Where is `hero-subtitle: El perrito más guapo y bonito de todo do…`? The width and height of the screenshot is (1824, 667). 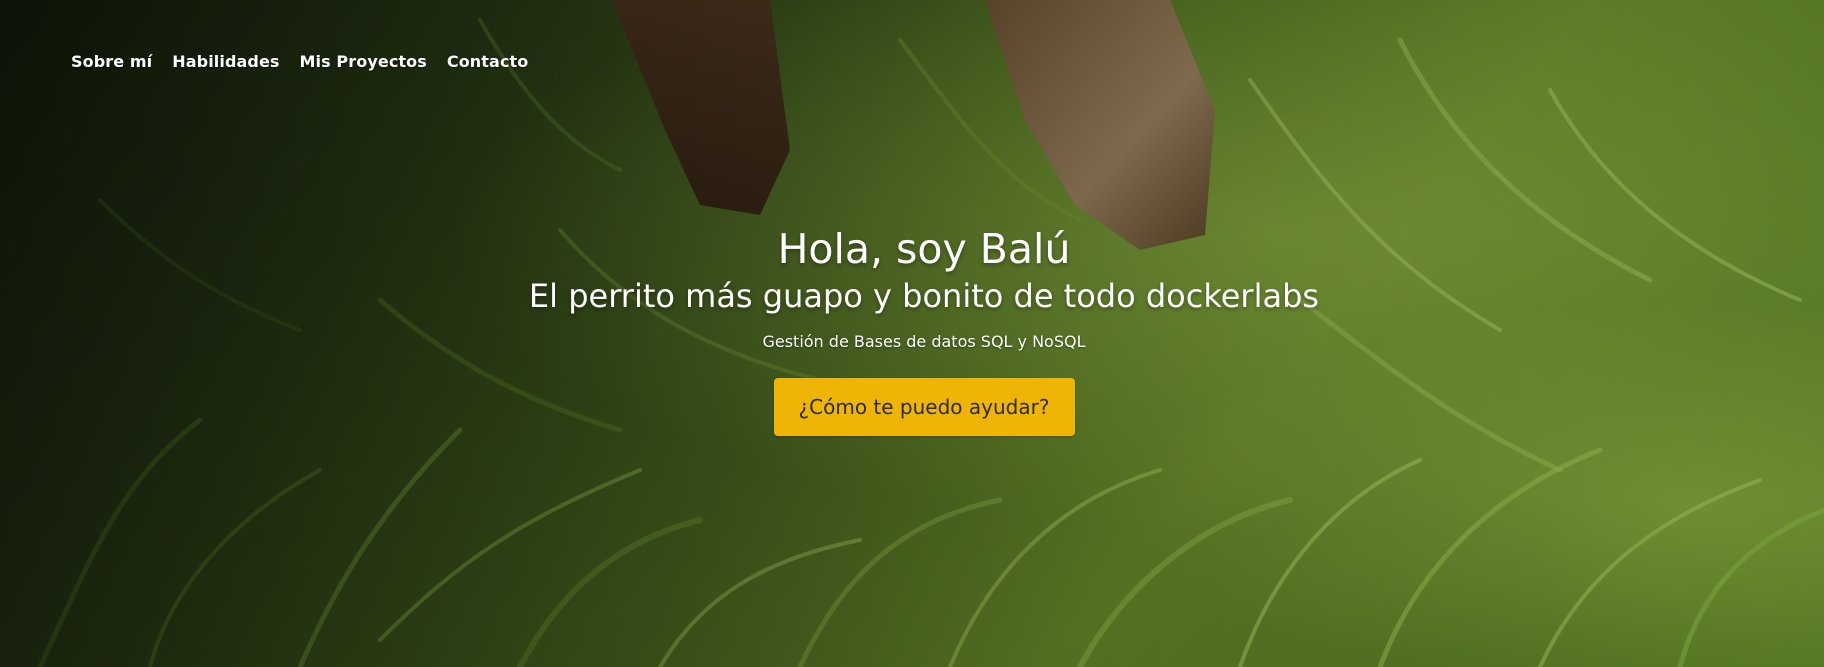
hero-subtitle: El perrito más guapo y bonito de todo do… is located at coordinates (924, 296).